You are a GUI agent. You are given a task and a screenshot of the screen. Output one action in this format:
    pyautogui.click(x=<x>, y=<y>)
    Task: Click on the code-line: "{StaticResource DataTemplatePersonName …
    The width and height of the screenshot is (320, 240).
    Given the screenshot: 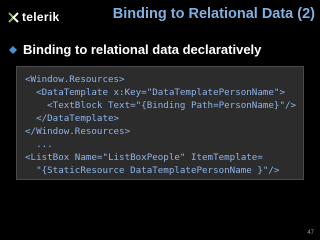 What is the action you would take?
    pyautogui.click(x=152, y=170)
    